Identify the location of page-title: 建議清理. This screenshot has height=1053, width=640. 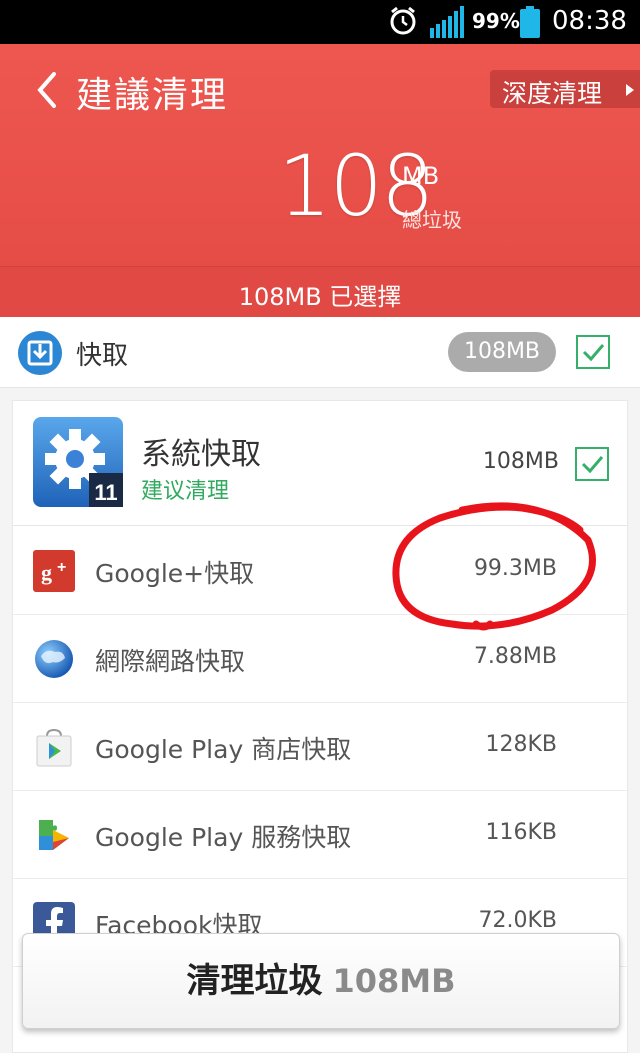
(152, 95).